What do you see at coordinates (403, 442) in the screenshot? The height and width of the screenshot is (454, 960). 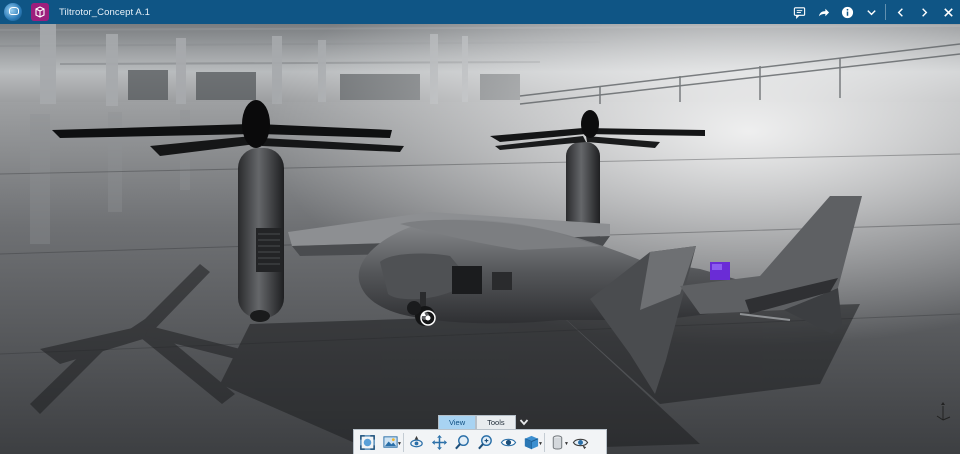 I see `action-bar-divider` at bounding box center [403, 442].